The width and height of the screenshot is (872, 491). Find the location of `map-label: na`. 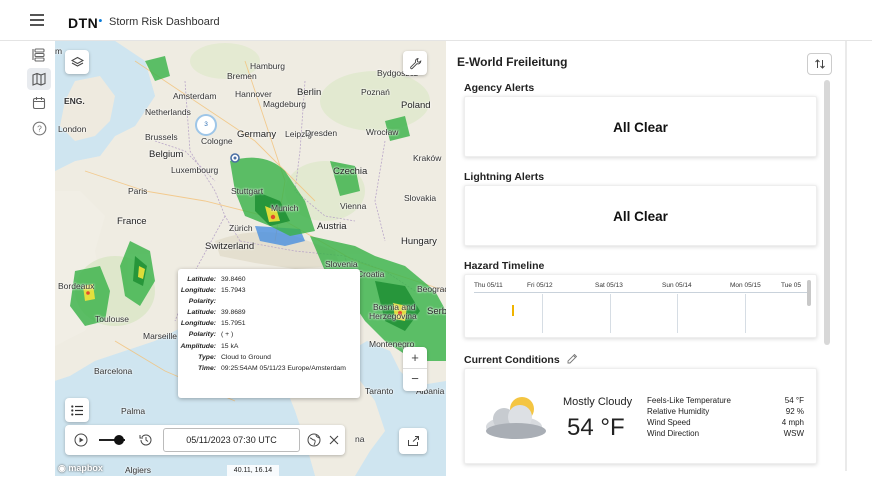

map-label: na is located at coordinates (360, 439).